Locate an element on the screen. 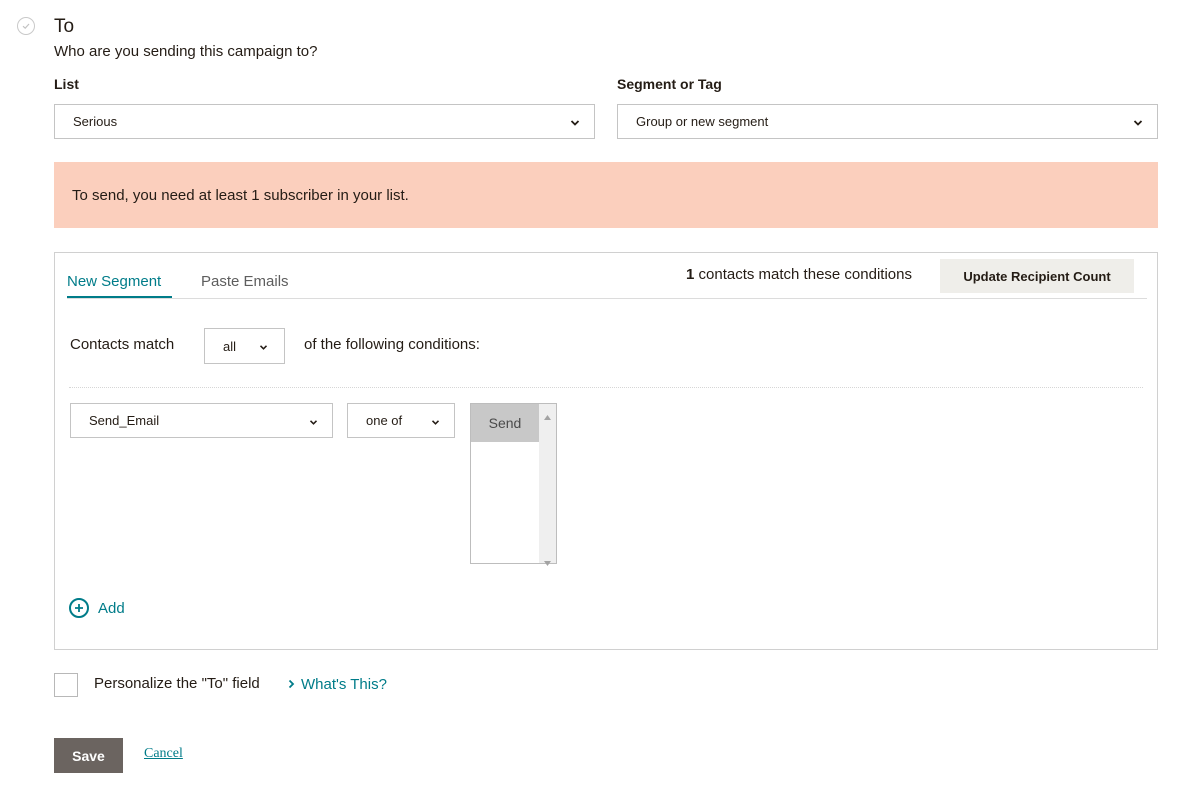 This screenshot has height=785, width=1200. tab-paste-emails: Paste Emails is located at coordinates (245, 281).